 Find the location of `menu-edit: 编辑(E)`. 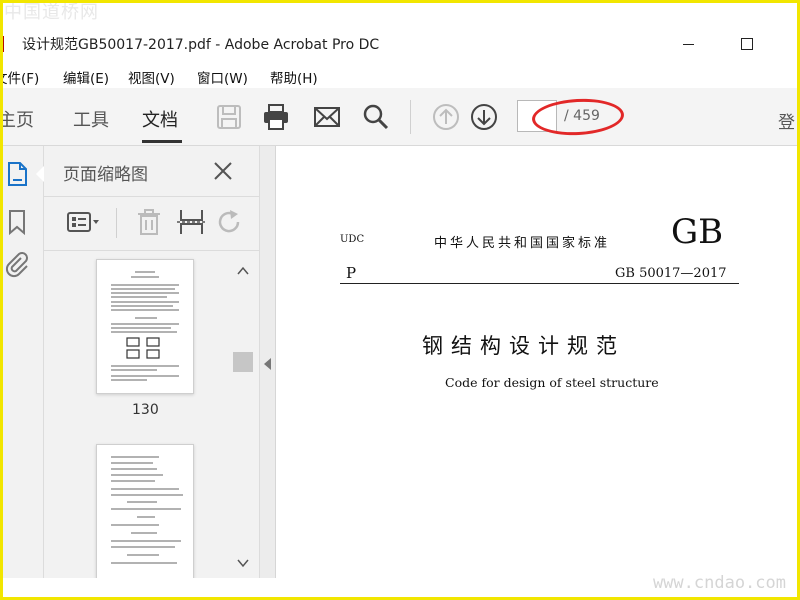

menu-edit: 编辑(E) is located at coordinates (86, 77).